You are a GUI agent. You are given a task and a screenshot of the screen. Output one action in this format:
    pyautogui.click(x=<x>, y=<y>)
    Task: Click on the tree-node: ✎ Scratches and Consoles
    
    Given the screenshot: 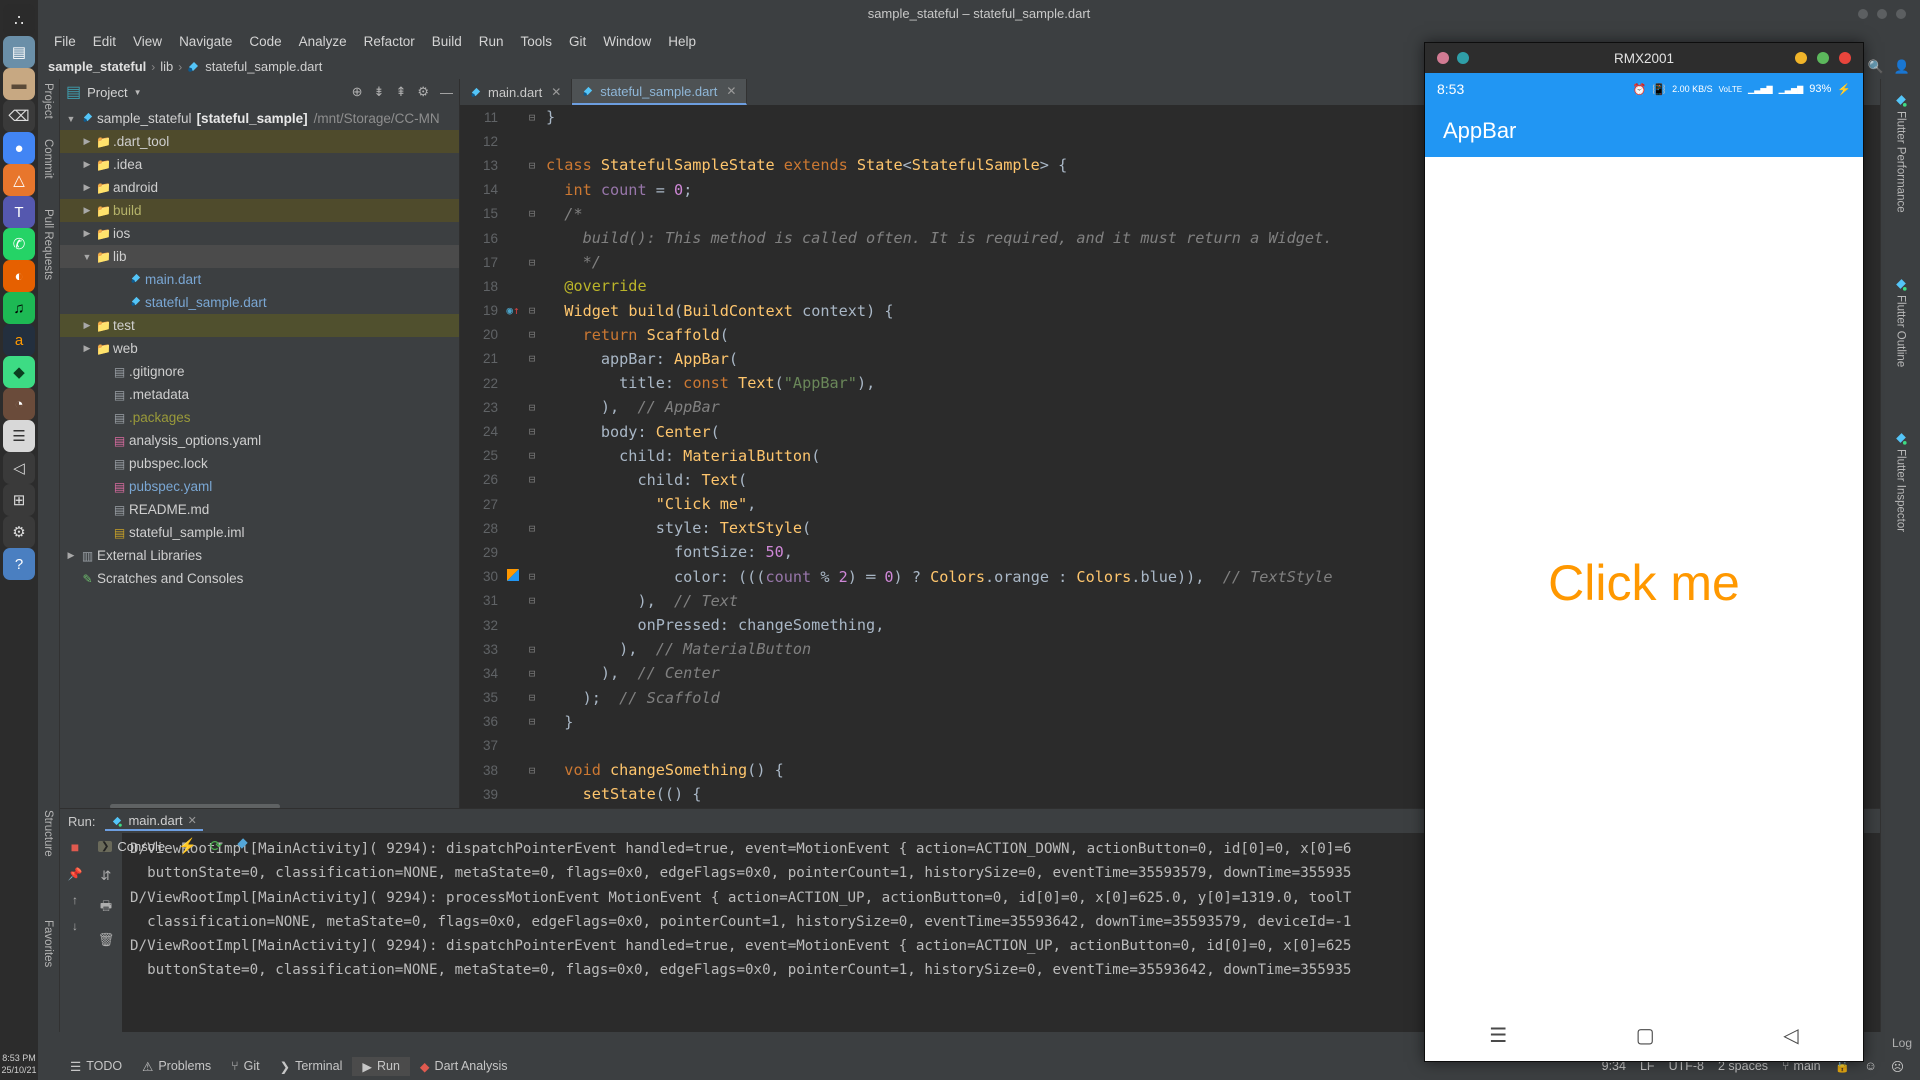 What is the action you would take?
    pyautogui.click(x=259, y=578)
    